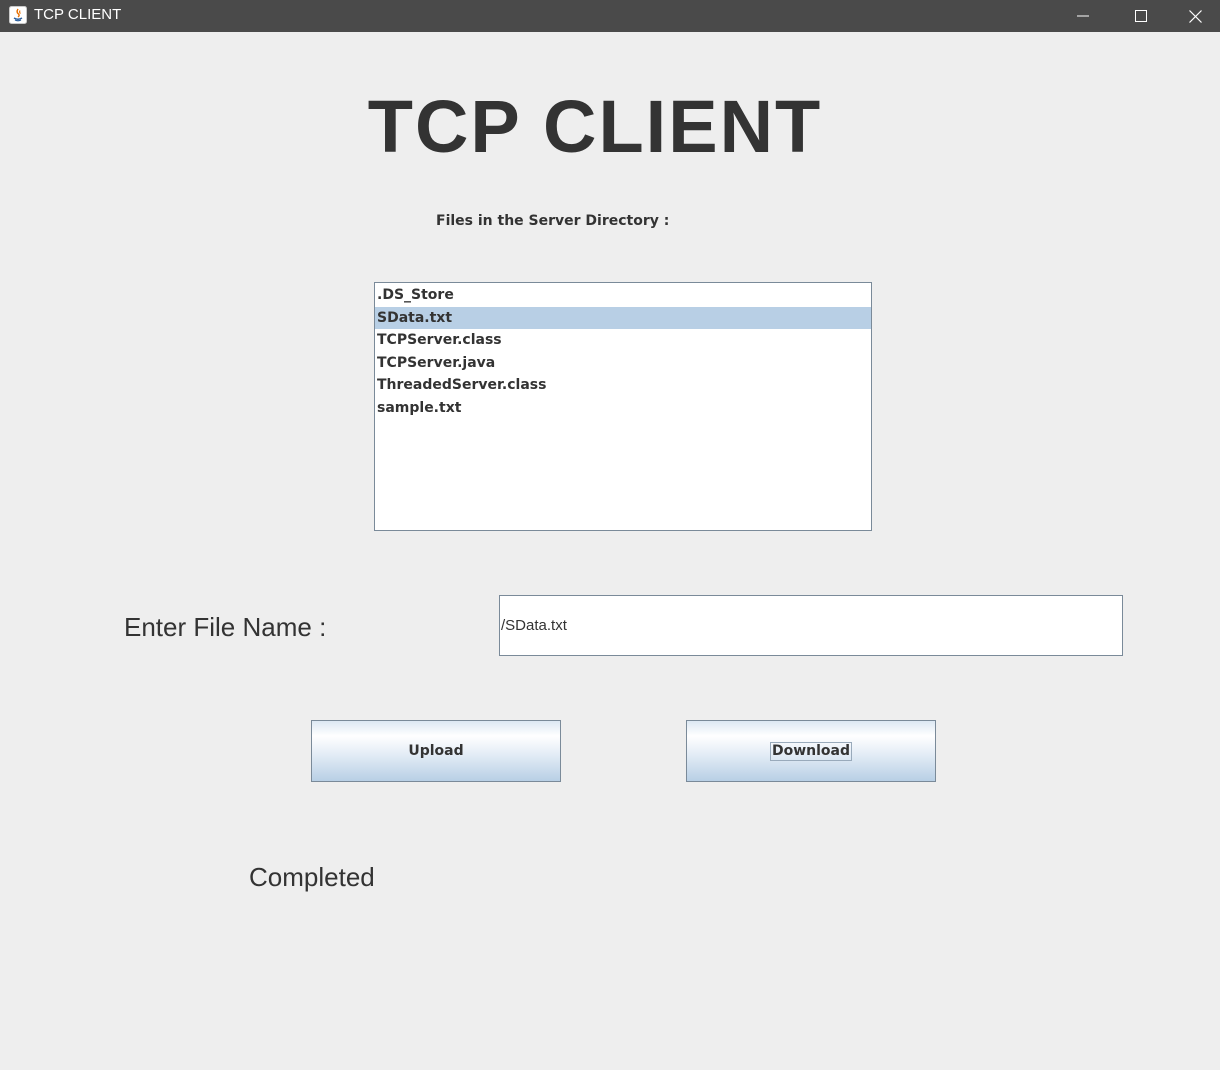 This screenshot has width=1220, height=1070. Describe the element at coordinates (610, 16) in the screenshot. I see `title-bar: TCP CLIENT` at that location.